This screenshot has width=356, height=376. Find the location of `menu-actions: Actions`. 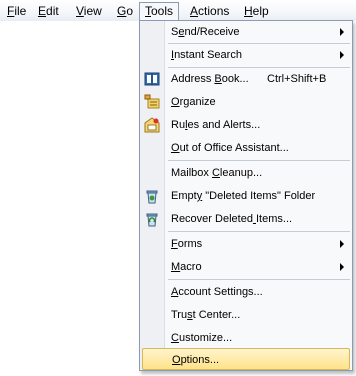

menu-actions: Actions is located at coordinates (209, 11).